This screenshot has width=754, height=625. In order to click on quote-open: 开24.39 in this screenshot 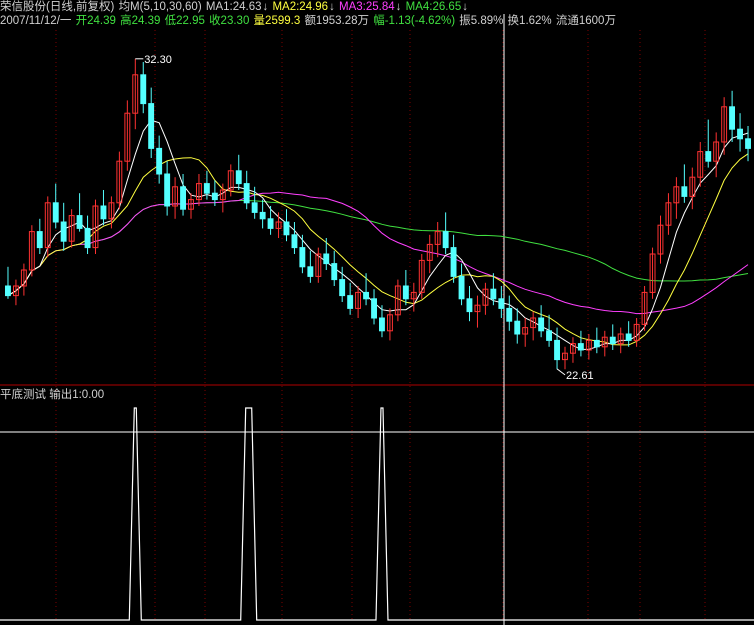, I will do `click(95, 21)`.